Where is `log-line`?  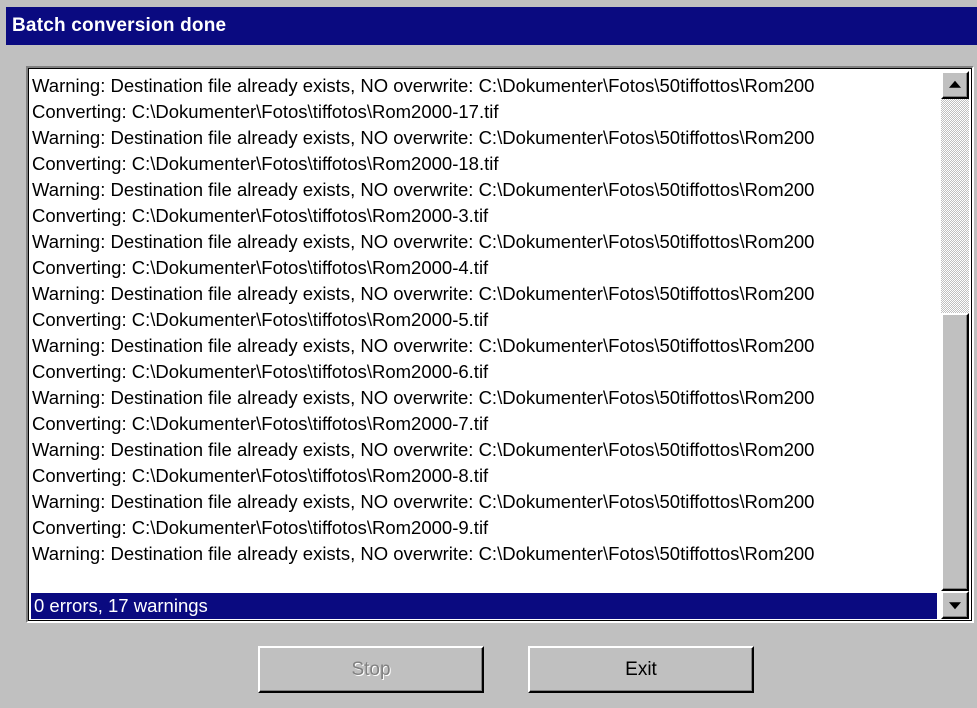 log-line is located at coordinates (485, 580).